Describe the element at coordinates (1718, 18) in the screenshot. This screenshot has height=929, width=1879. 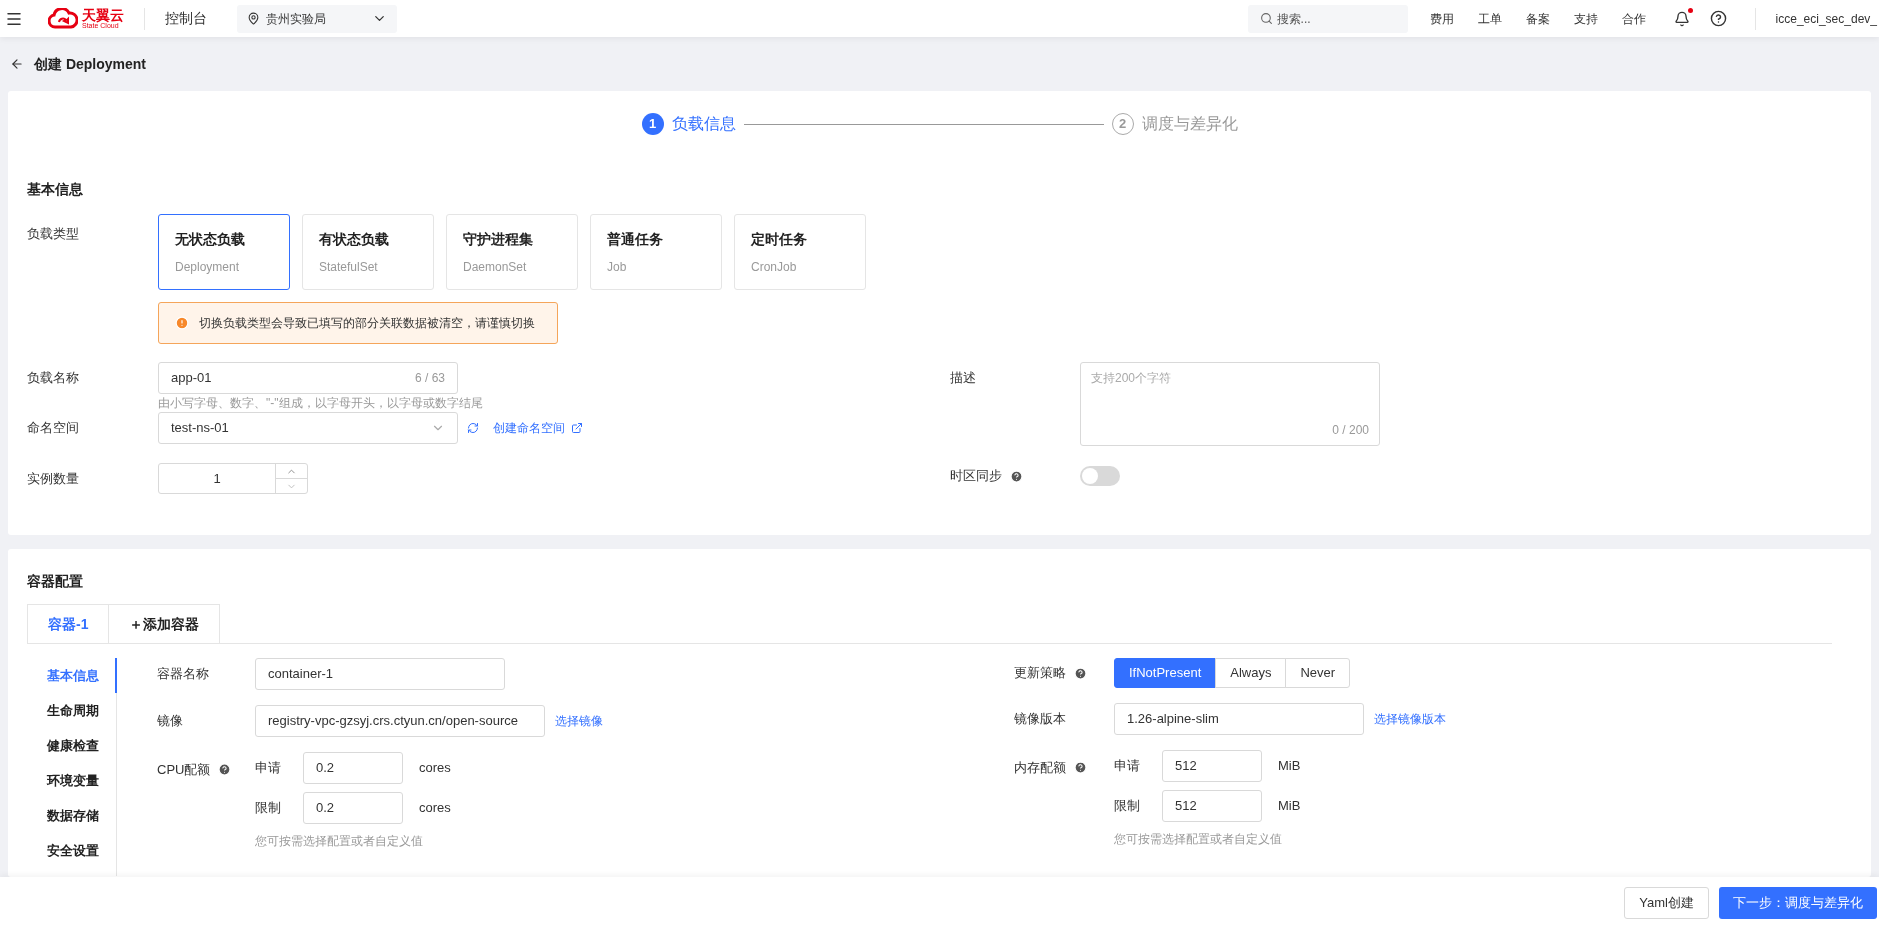
I see `help-icon` at that location.